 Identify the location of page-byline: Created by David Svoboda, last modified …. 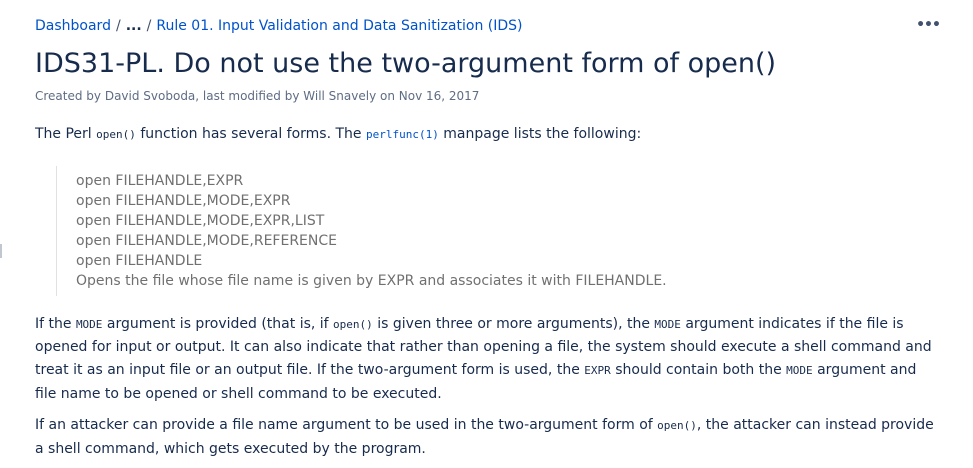
(257, 96).